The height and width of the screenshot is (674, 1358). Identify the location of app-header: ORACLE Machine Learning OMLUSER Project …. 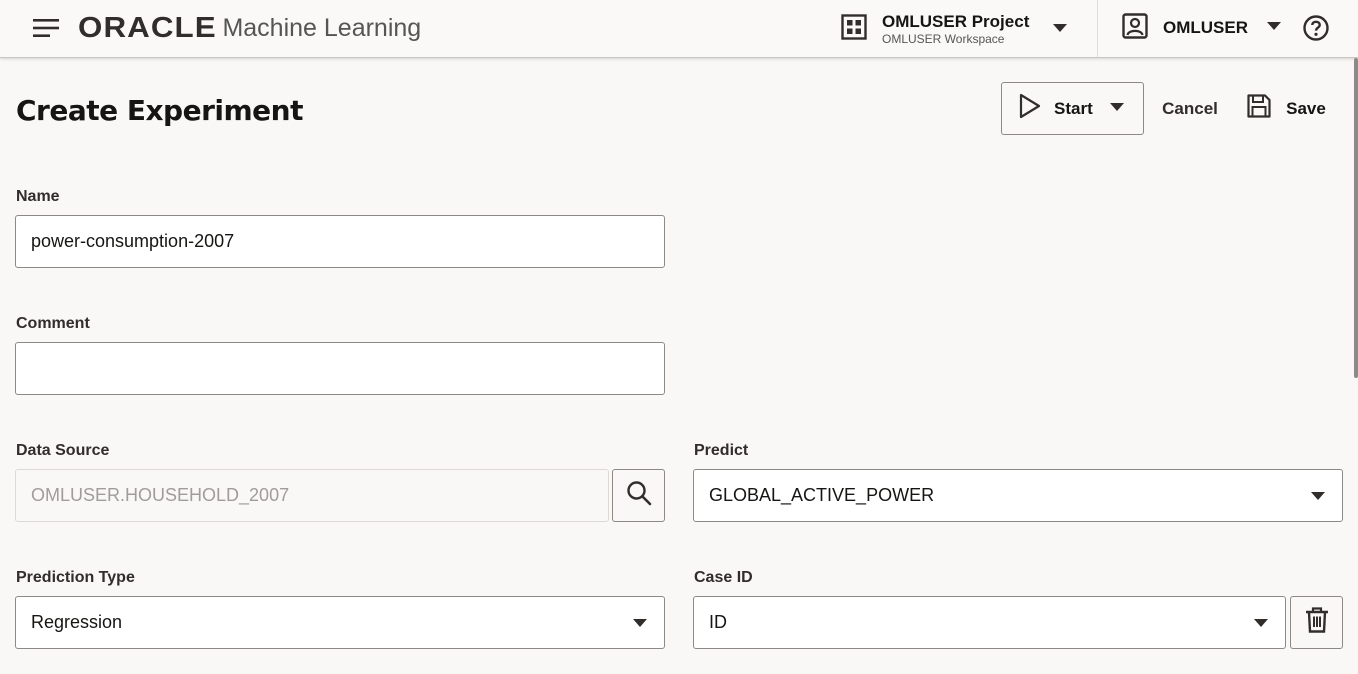
(679, 29).